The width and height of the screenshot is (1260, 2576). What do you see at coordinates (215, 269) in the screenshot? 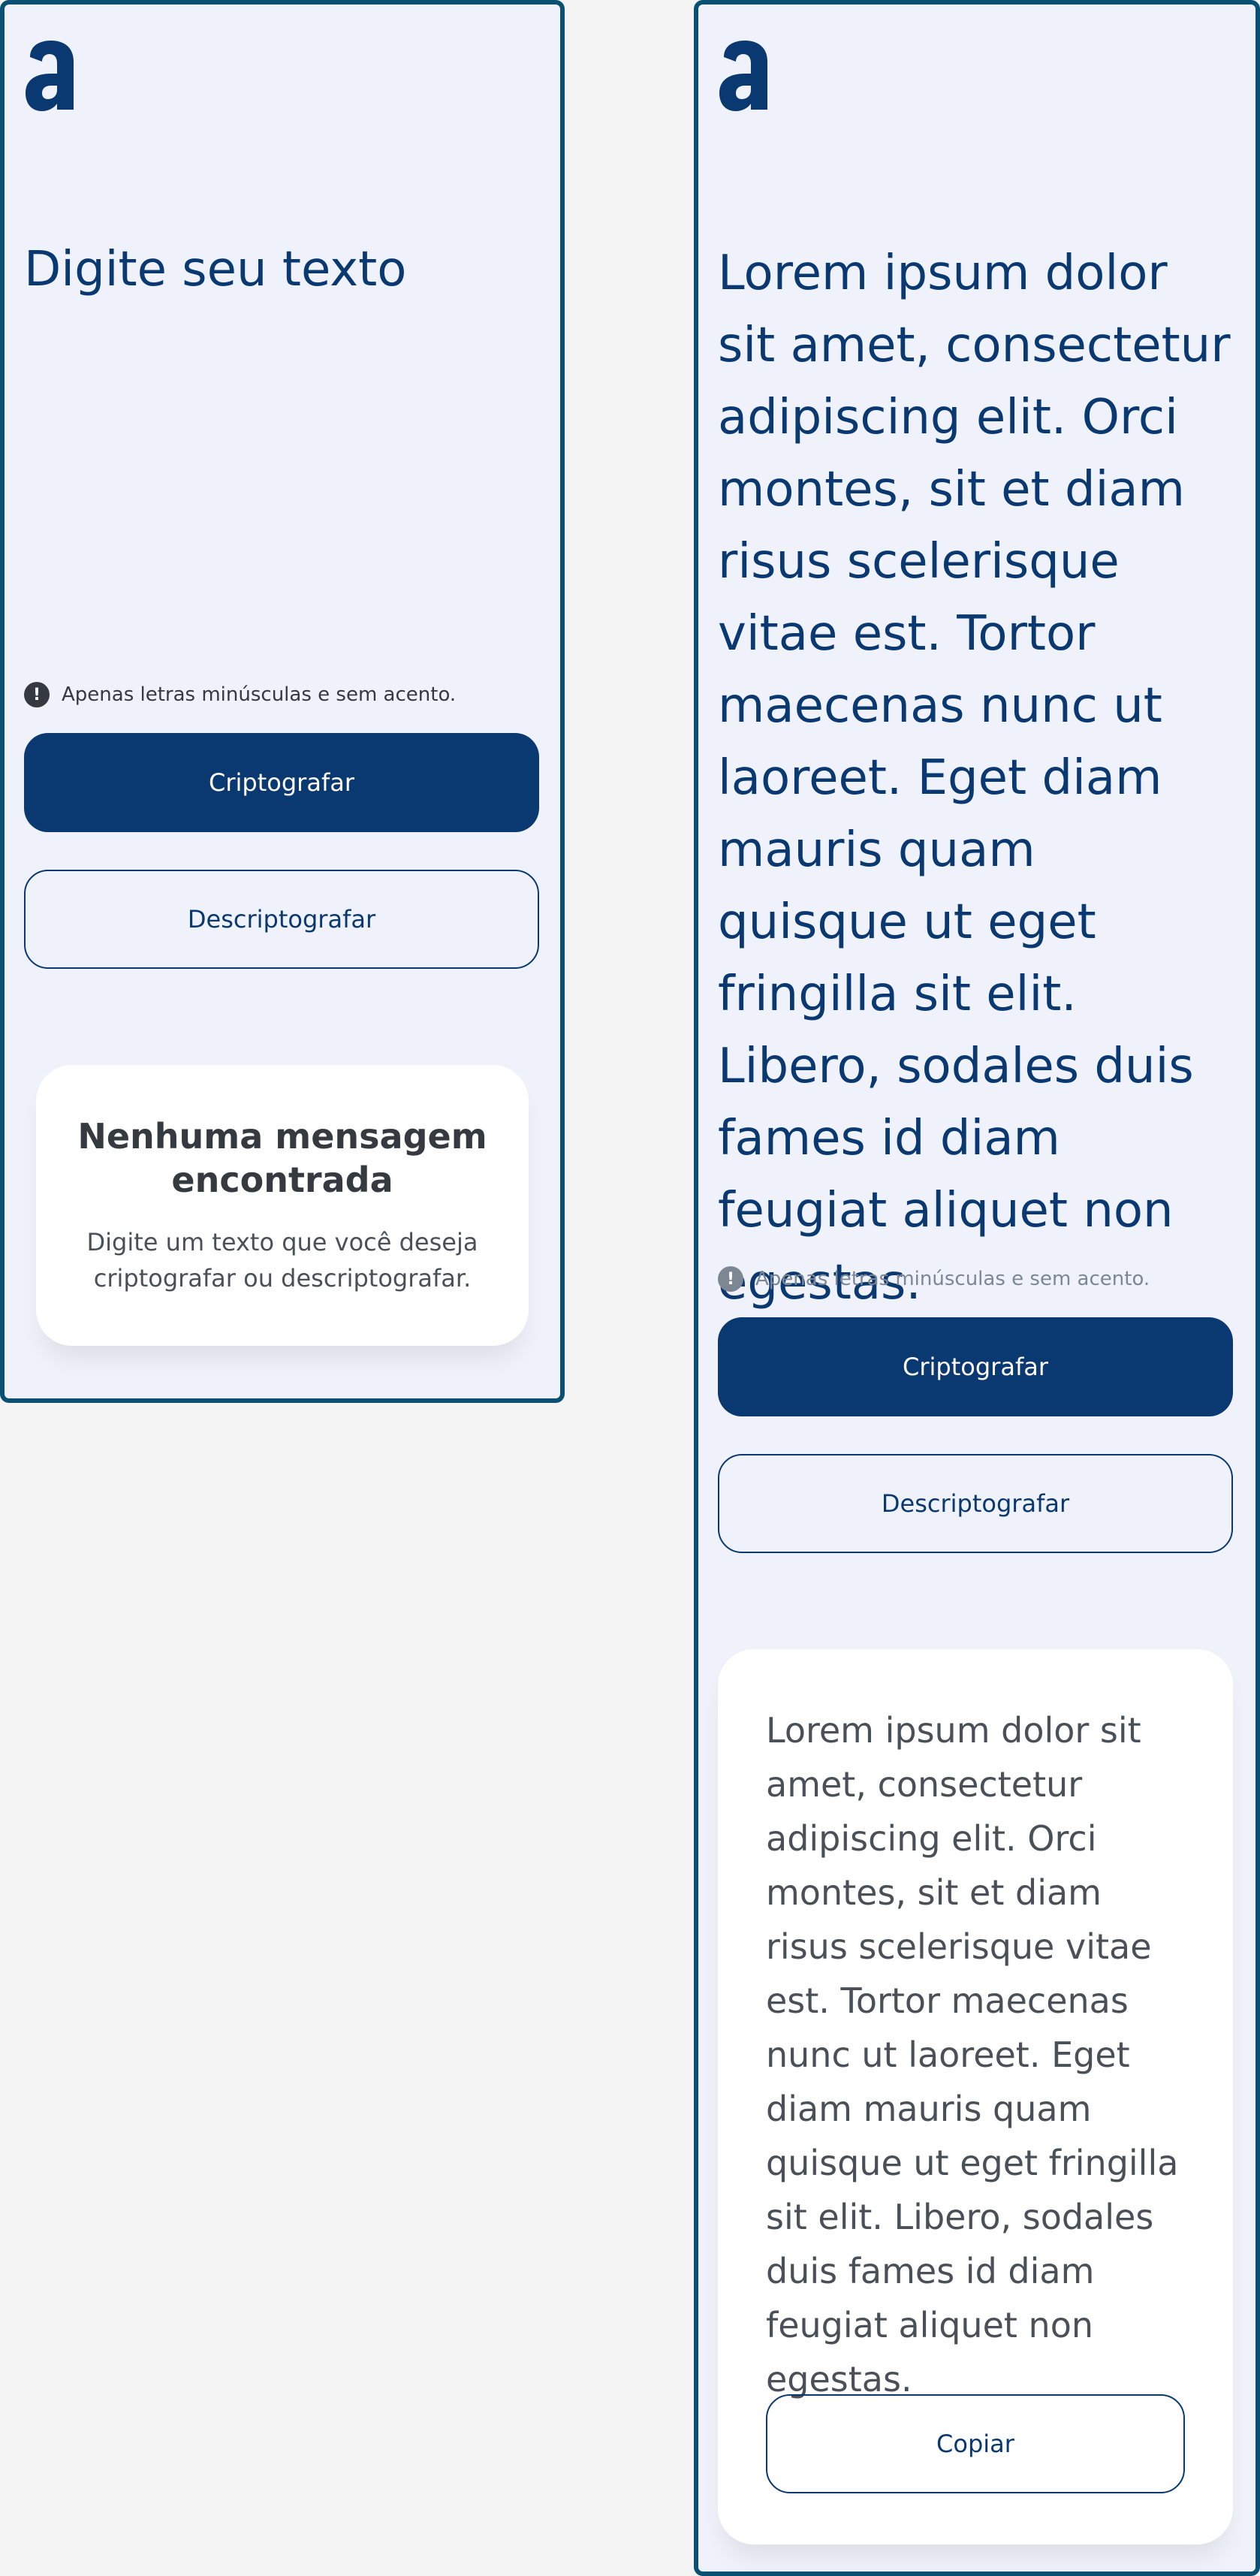
I see `message-textarea: Digite seu texto` at bounding box center [215, 269].